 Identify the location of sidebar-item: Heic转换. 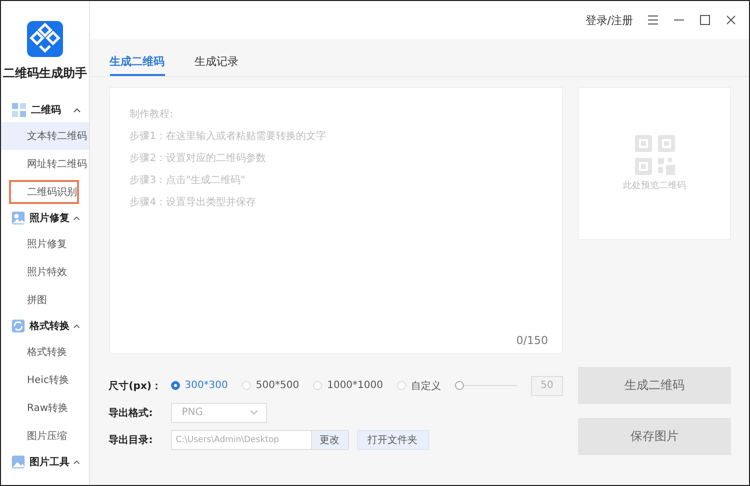
(45, 380).